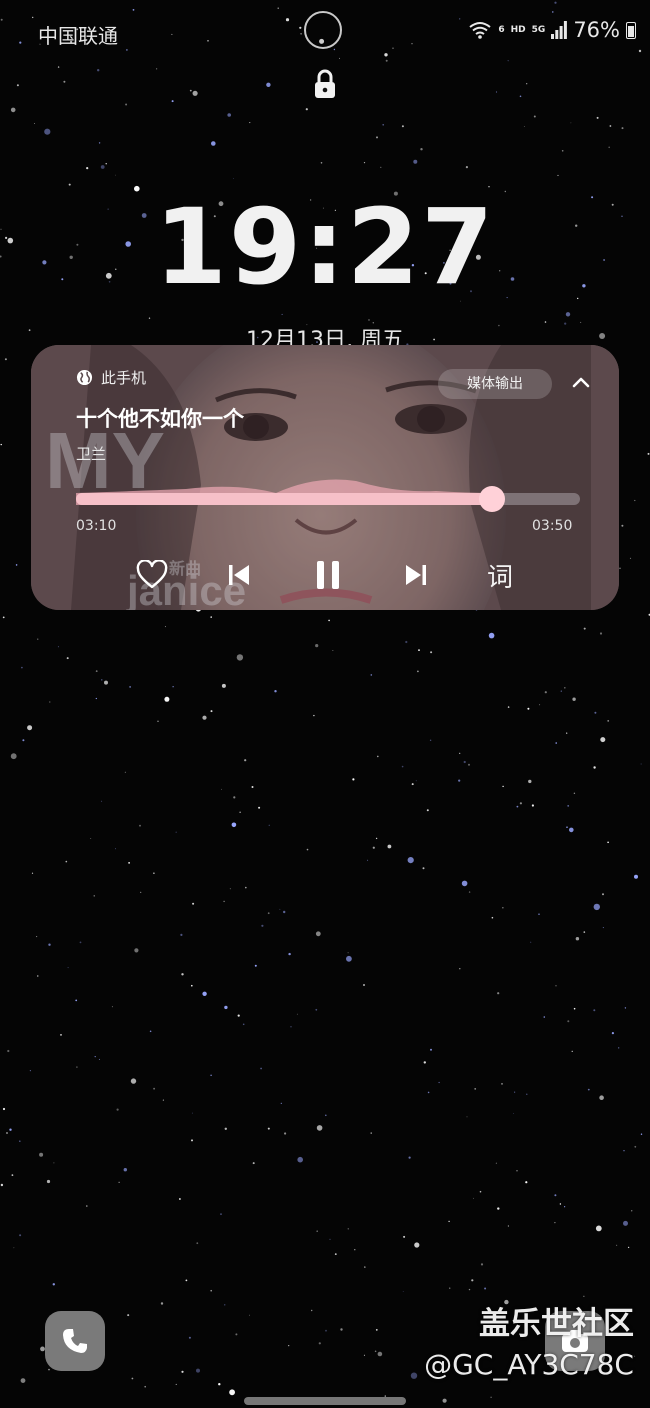 This screenshot has height=1408, width=650. Describe the element at coordinates (495, 384) in the screenshot. I see `media-output-button: 媒体输出` at that location.